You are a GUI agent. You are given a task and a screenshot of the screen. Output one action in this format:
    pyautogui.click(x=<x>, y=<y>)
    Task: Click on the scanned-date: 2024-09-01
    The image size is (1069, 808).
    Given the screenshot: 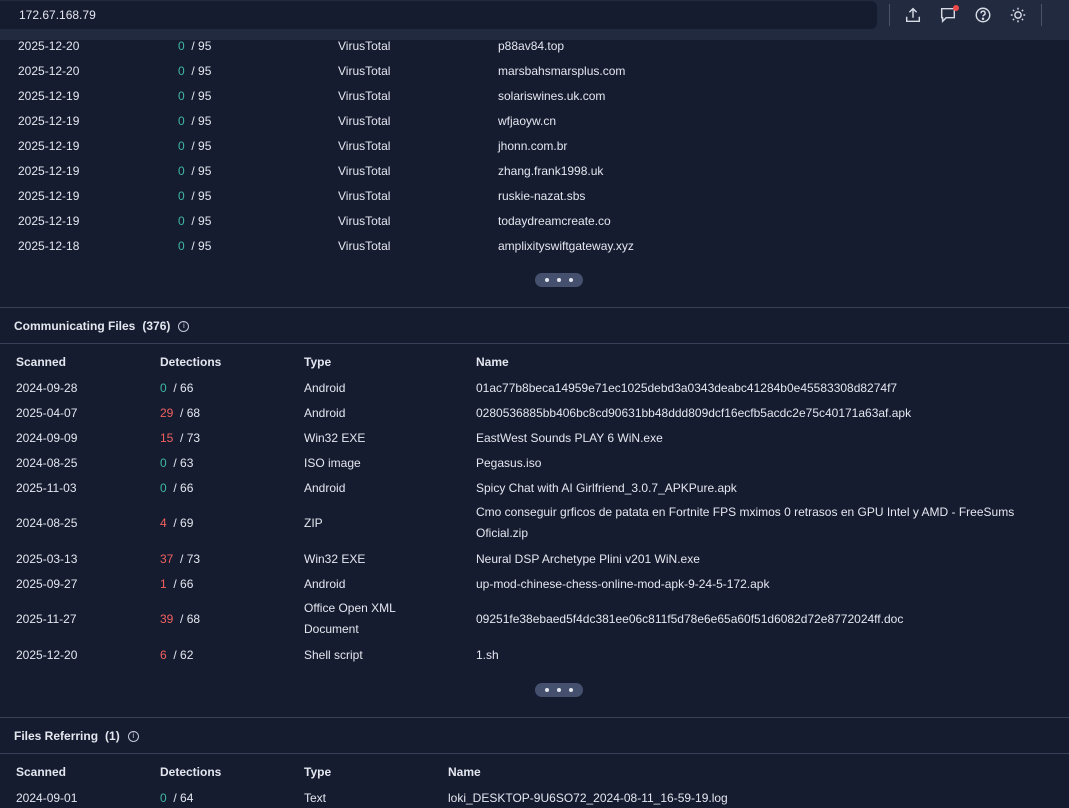 What is the action you would take?
    pyautogui.click(x=47, y=797)
    